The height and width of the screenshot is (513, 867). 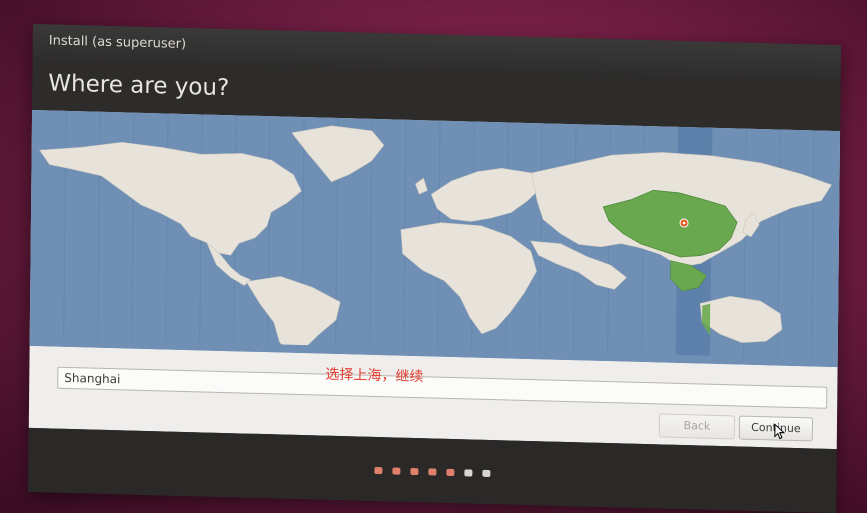 I want to click on page-title: Where are you?, so click(x=139, y=86).